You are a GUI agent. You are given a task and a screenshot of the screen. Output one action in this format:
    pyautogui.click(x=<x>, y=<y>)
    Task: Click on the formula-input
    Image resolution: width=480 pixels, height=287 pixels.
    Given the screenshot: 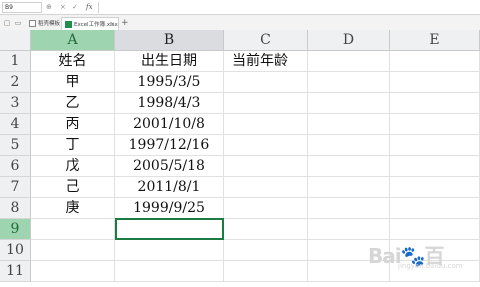 What is the action you would take?
    pyautogui.click(x=287, y=7)
    